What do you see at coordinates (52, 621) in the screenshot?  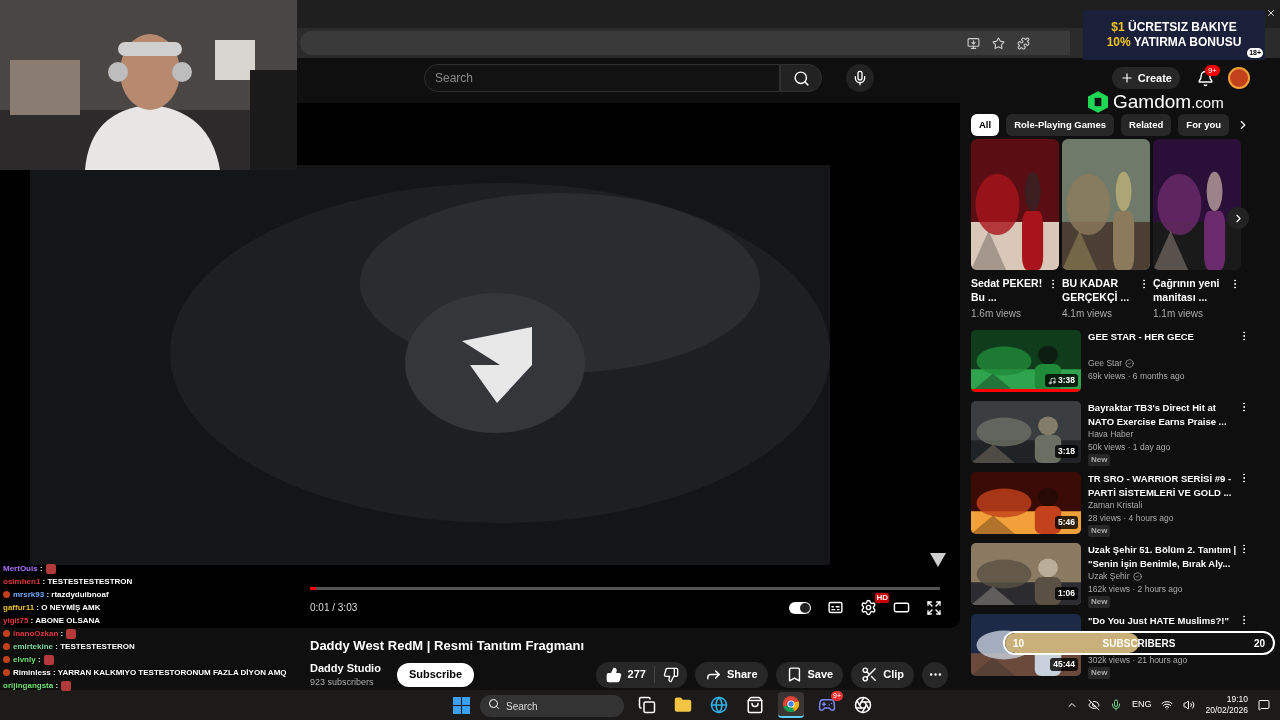 I see `chat-message: yigit75 : ABONE OLSANA` at bounding box center [52, 621].